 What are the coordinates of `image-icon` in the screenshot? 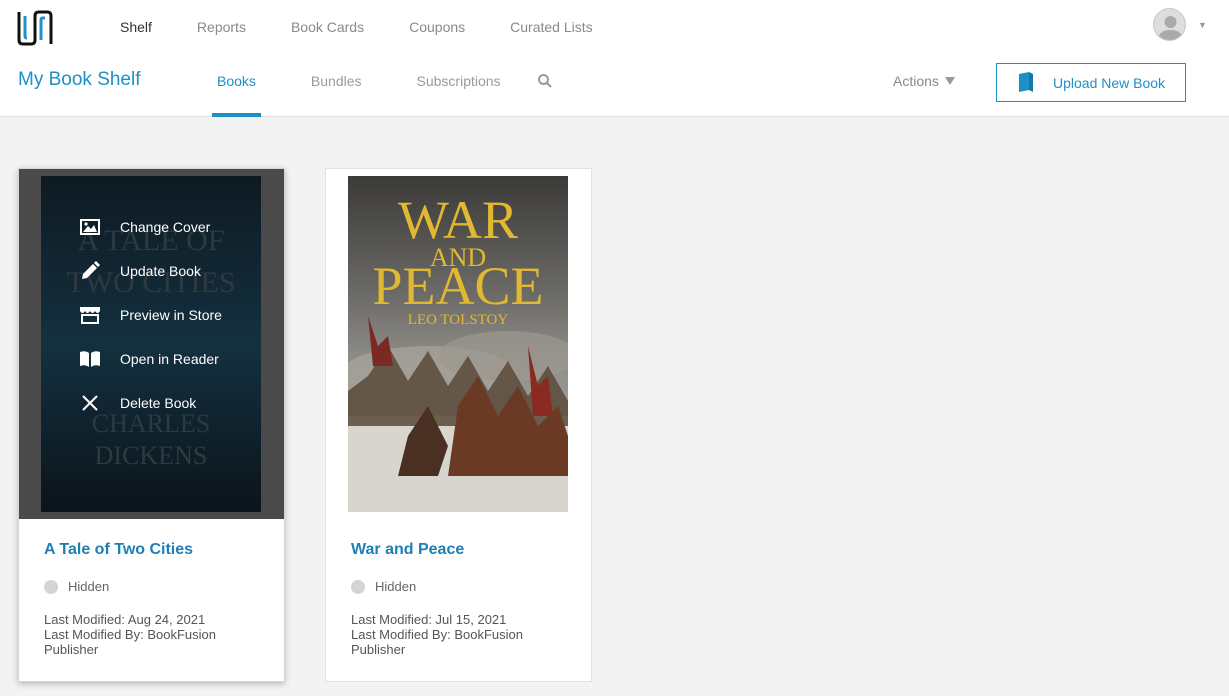 It's located at (90, 227).